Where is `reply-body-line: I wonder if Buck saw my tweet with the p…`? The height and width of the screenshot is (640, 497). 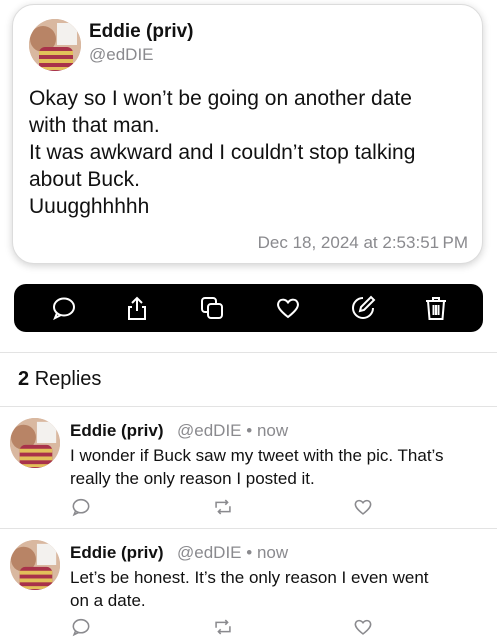 reply-body-line: I wonder if Buck saw my tweet with the p… is located at coordinates (257, 455).